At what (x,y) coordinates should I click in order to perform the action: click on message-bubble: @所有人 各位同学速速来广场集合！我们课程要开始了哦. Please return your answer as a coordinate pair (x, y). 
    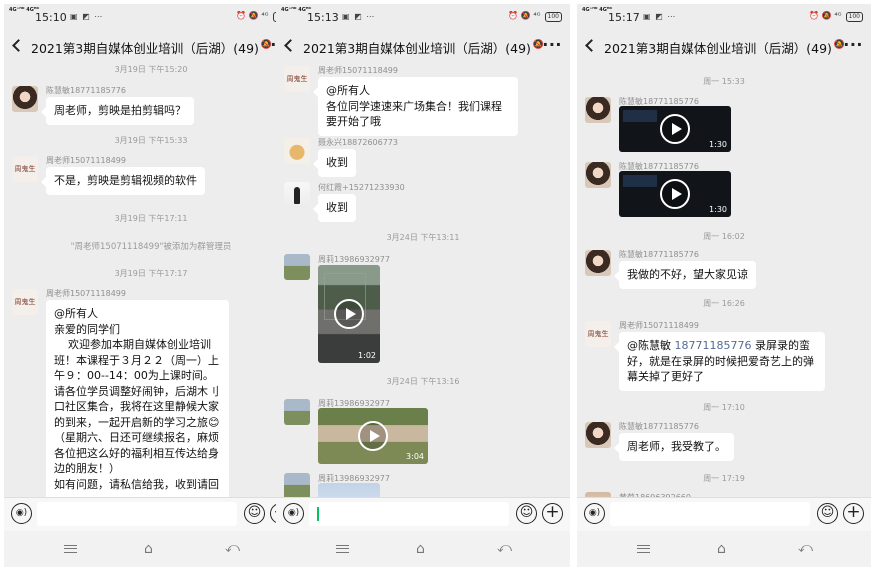
    Looking at the image, I should click on (415, 106).